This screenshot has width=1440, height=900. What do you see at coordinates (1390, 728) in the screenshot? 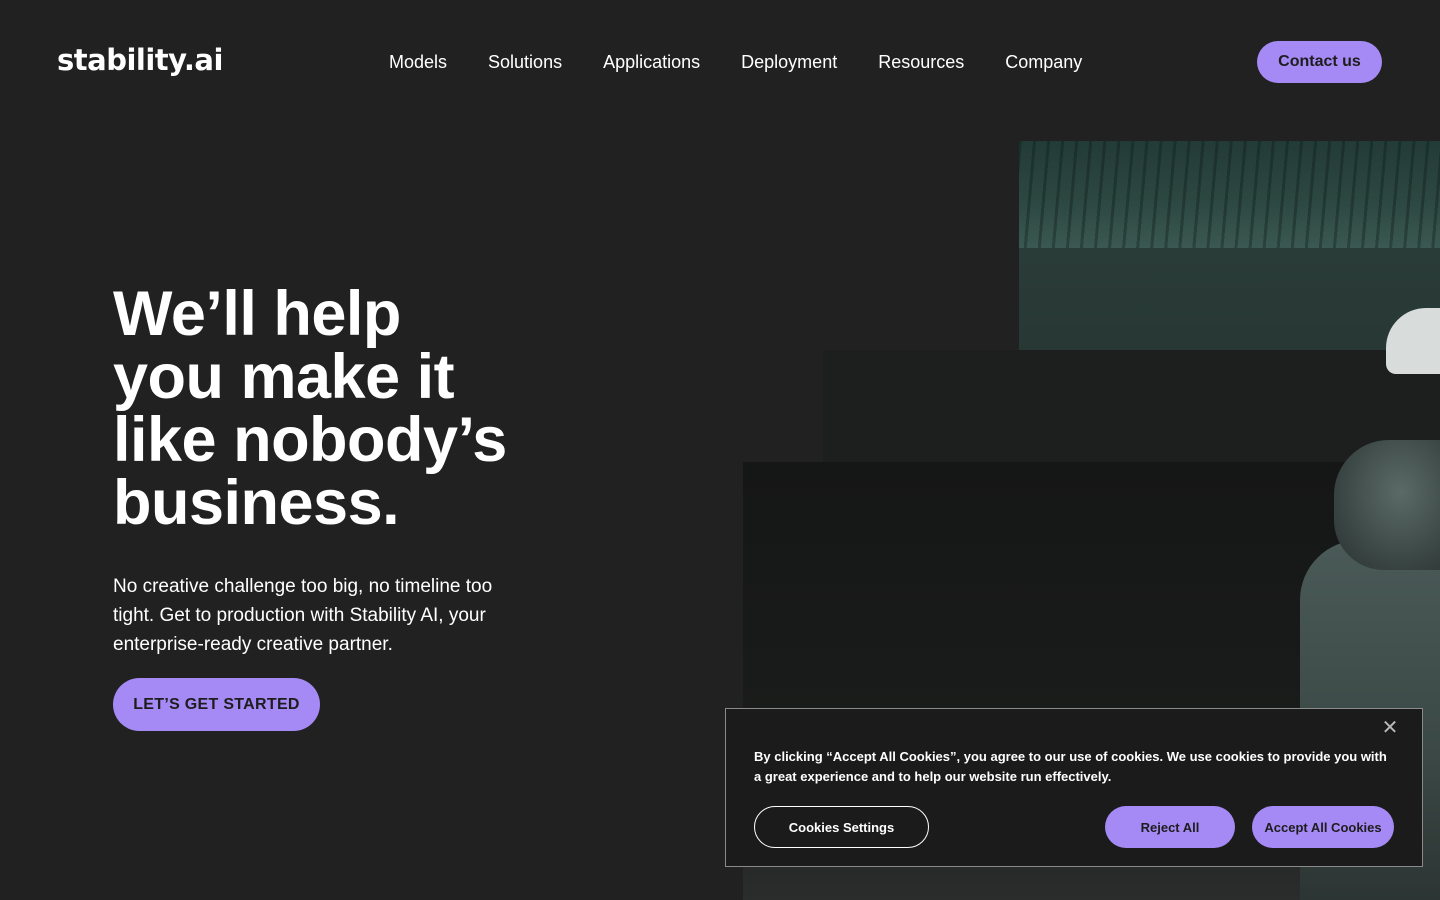
I see `close-icon: ✕` at bounding box center [1390, 728].